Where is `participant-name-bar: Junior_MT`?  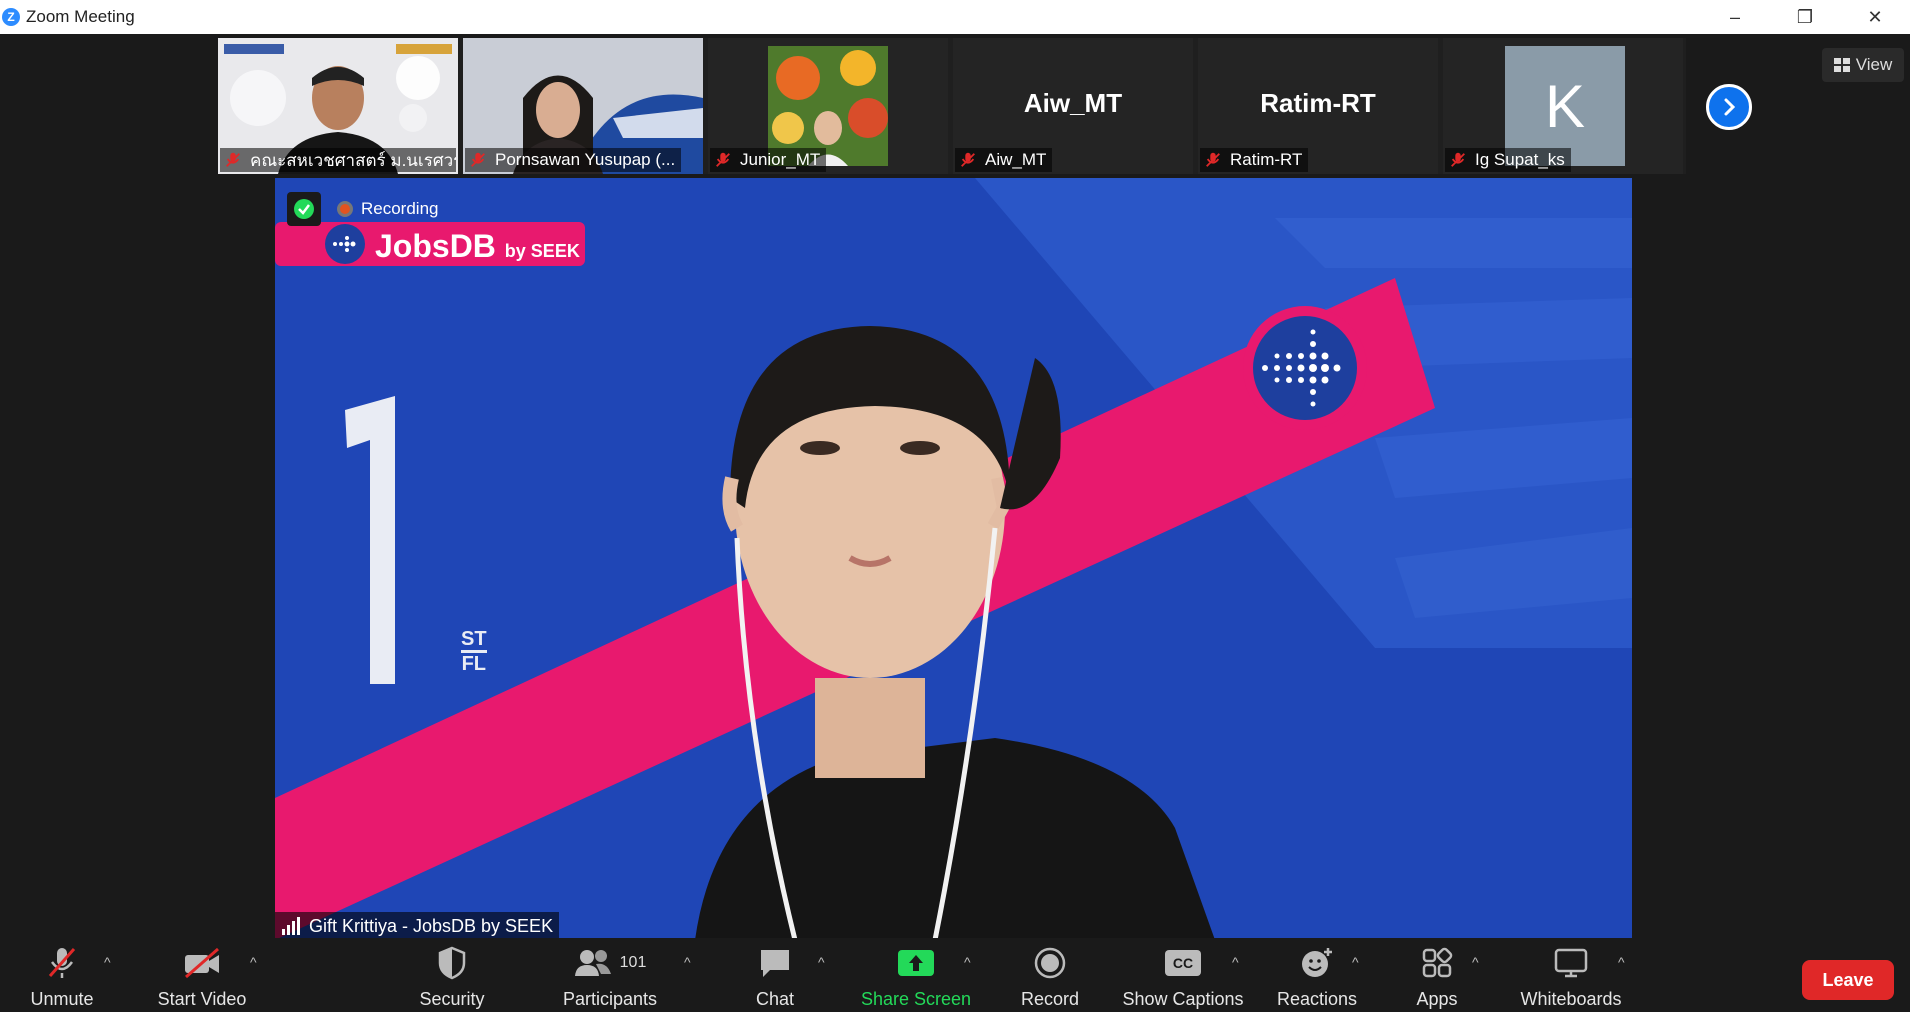 participant-name-bar: Junior_MT is located at coordinates (768, 160).